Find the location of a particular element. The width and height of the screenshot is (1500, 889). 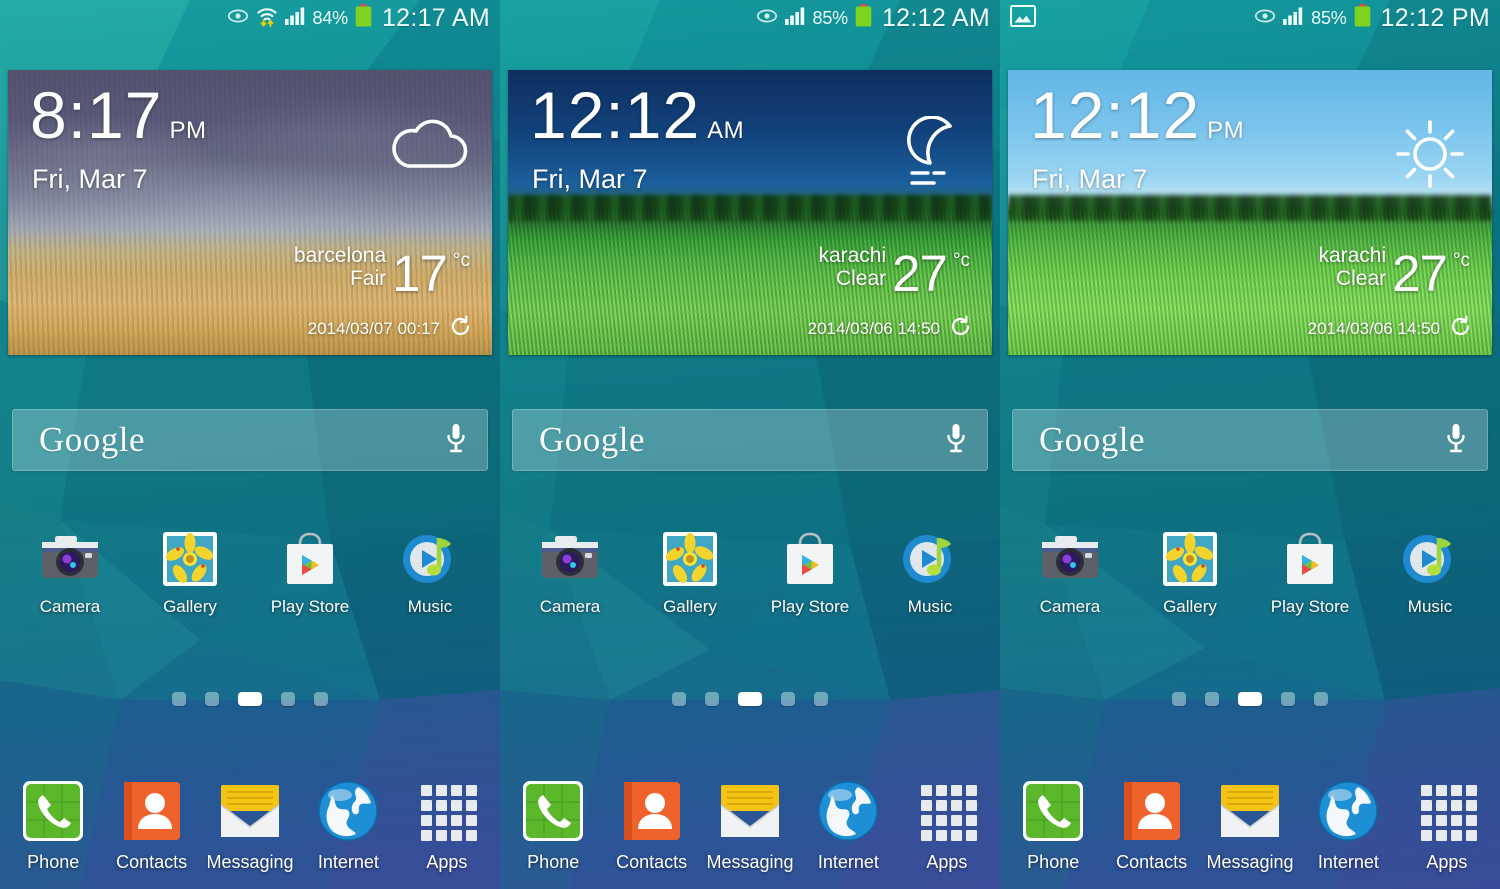

google-logo: Google is located at coordinates (92, 439).